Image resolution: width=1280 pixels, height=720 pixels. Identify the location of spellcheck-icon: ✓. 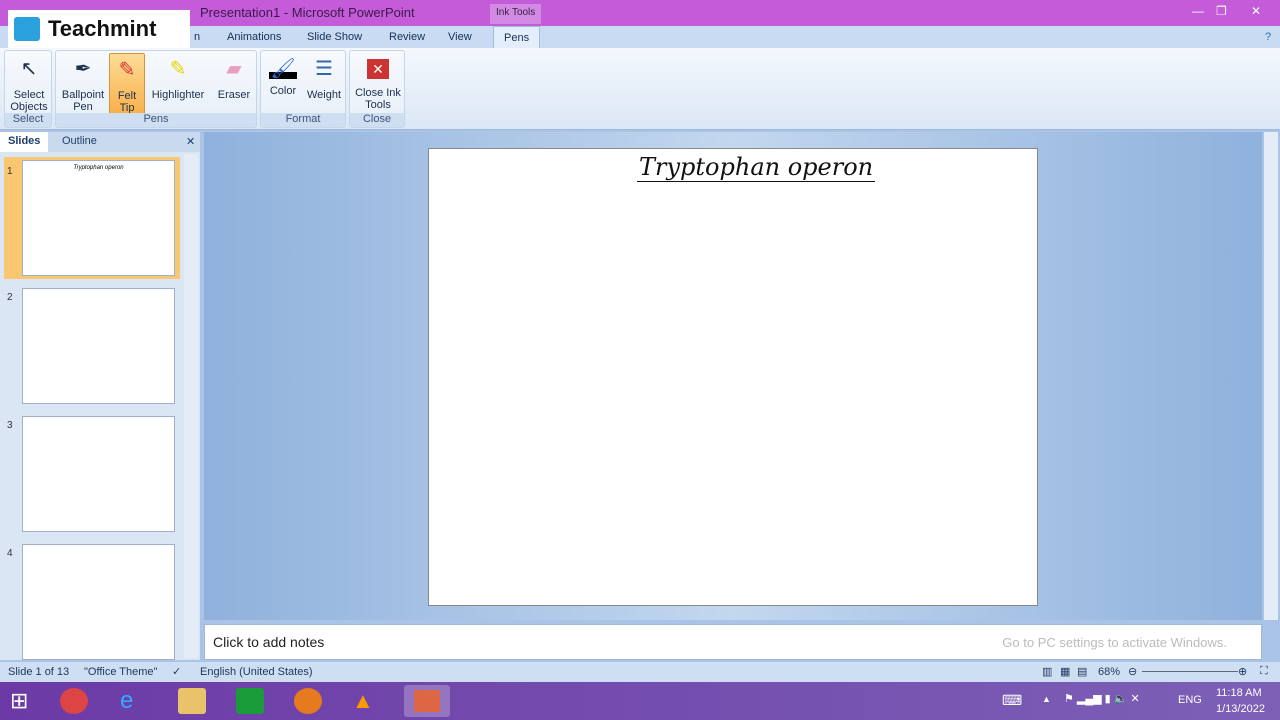
(176, 671).